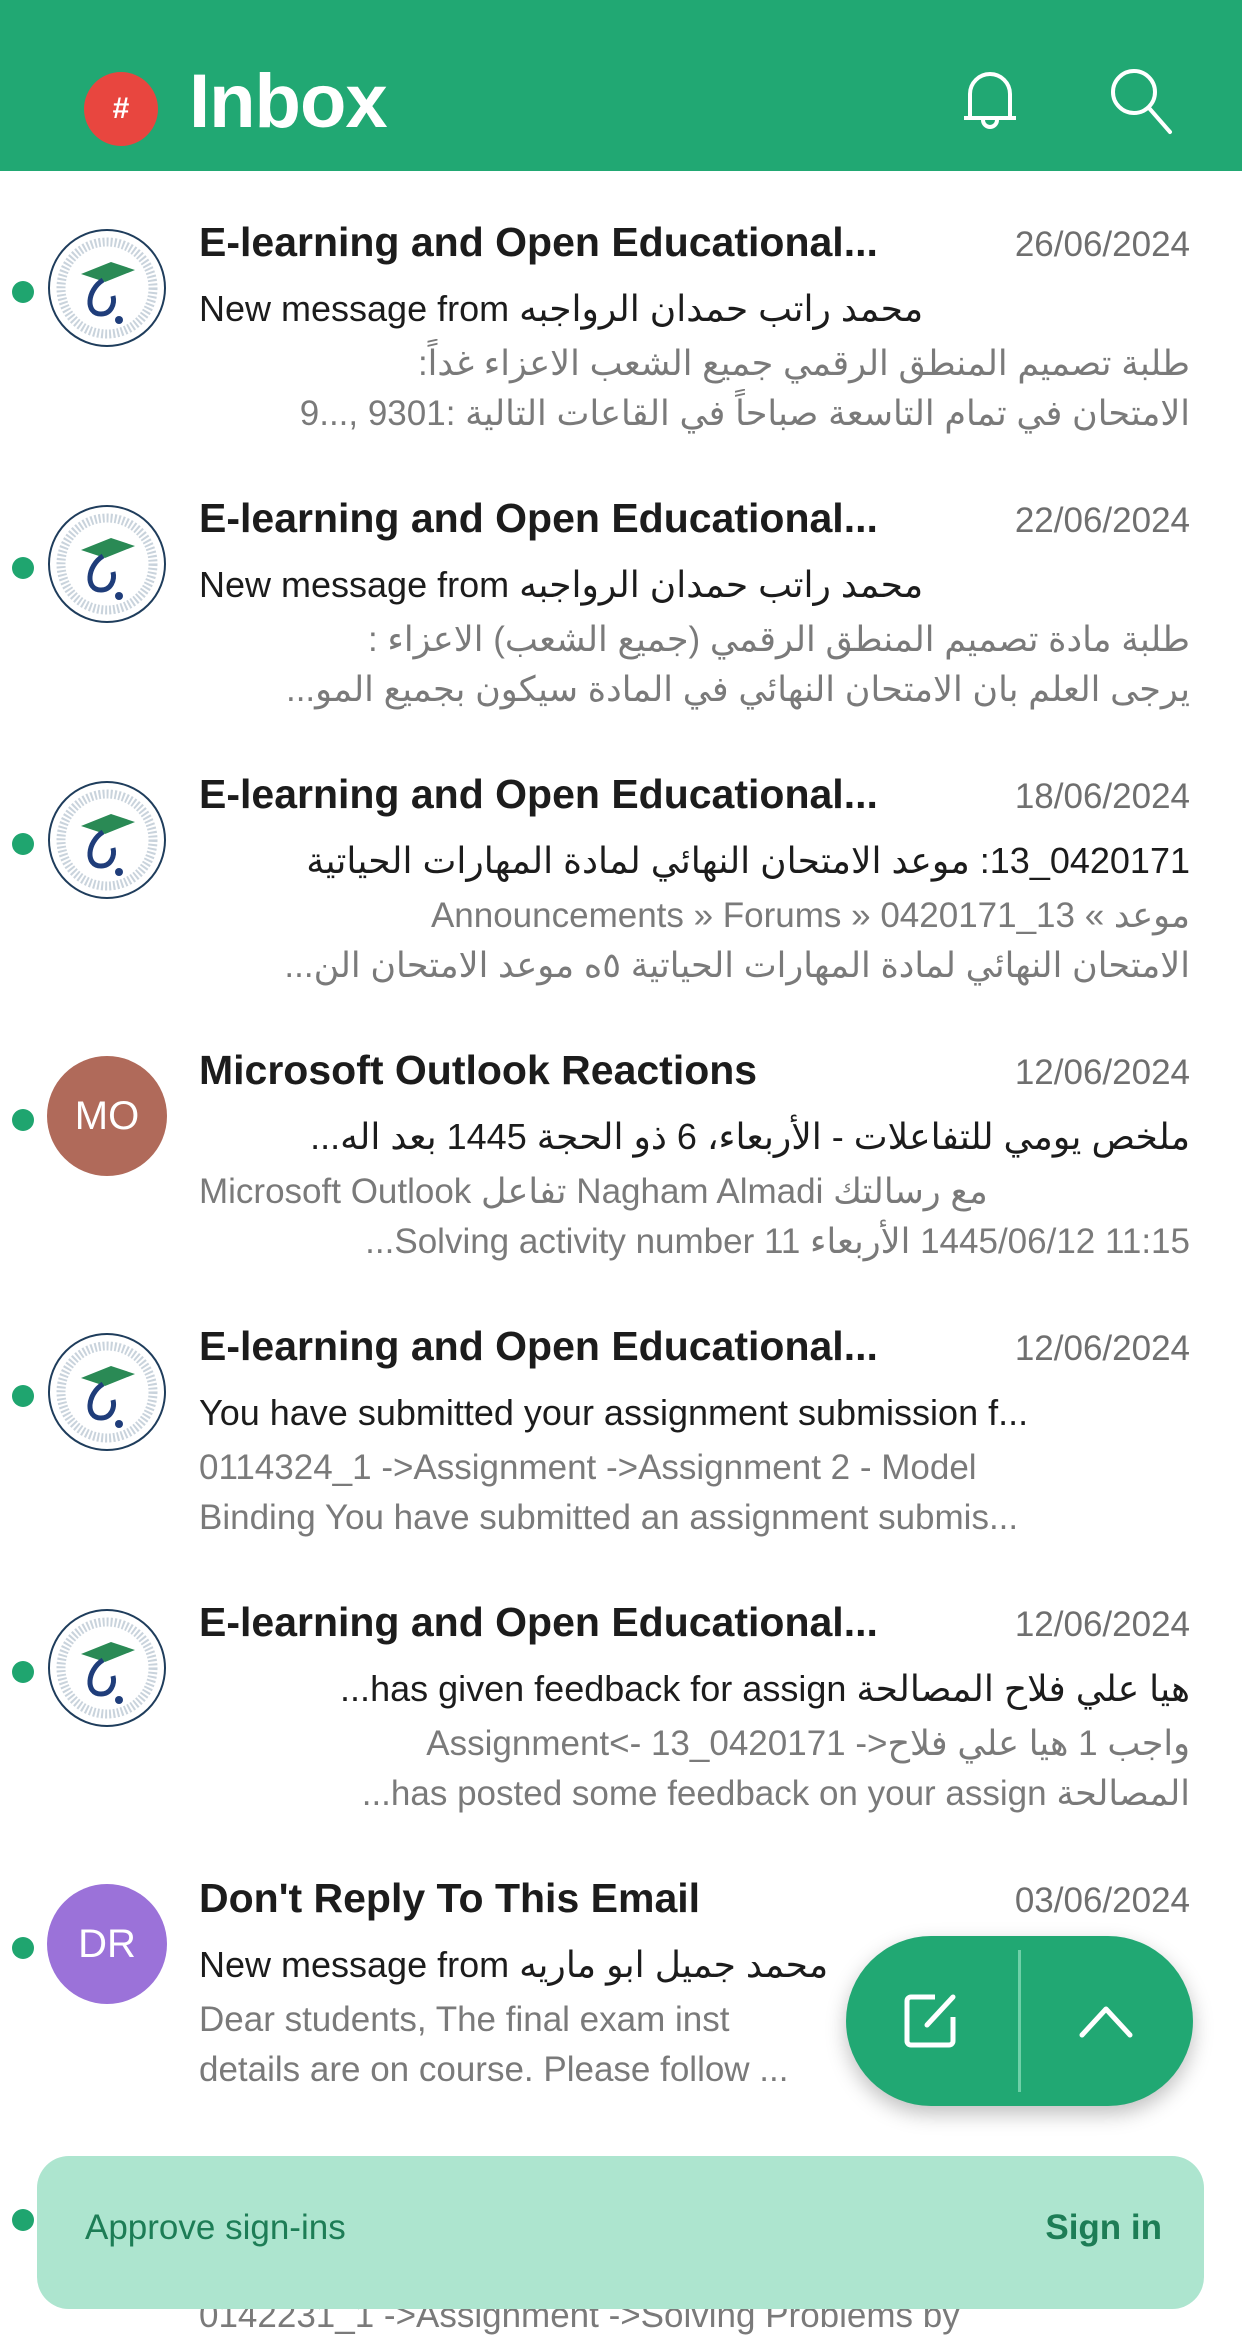 This screenshot has width=1242, height=2336. I want to click on page-title: Inbox, so click(288, 101).